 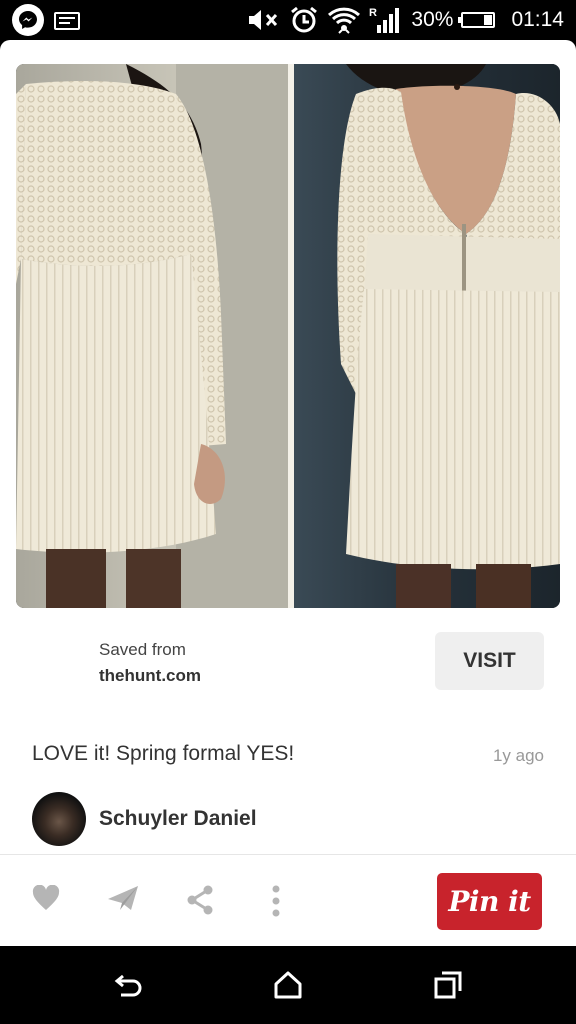 I want to click on mute-icon, so click(x=263, y=20).